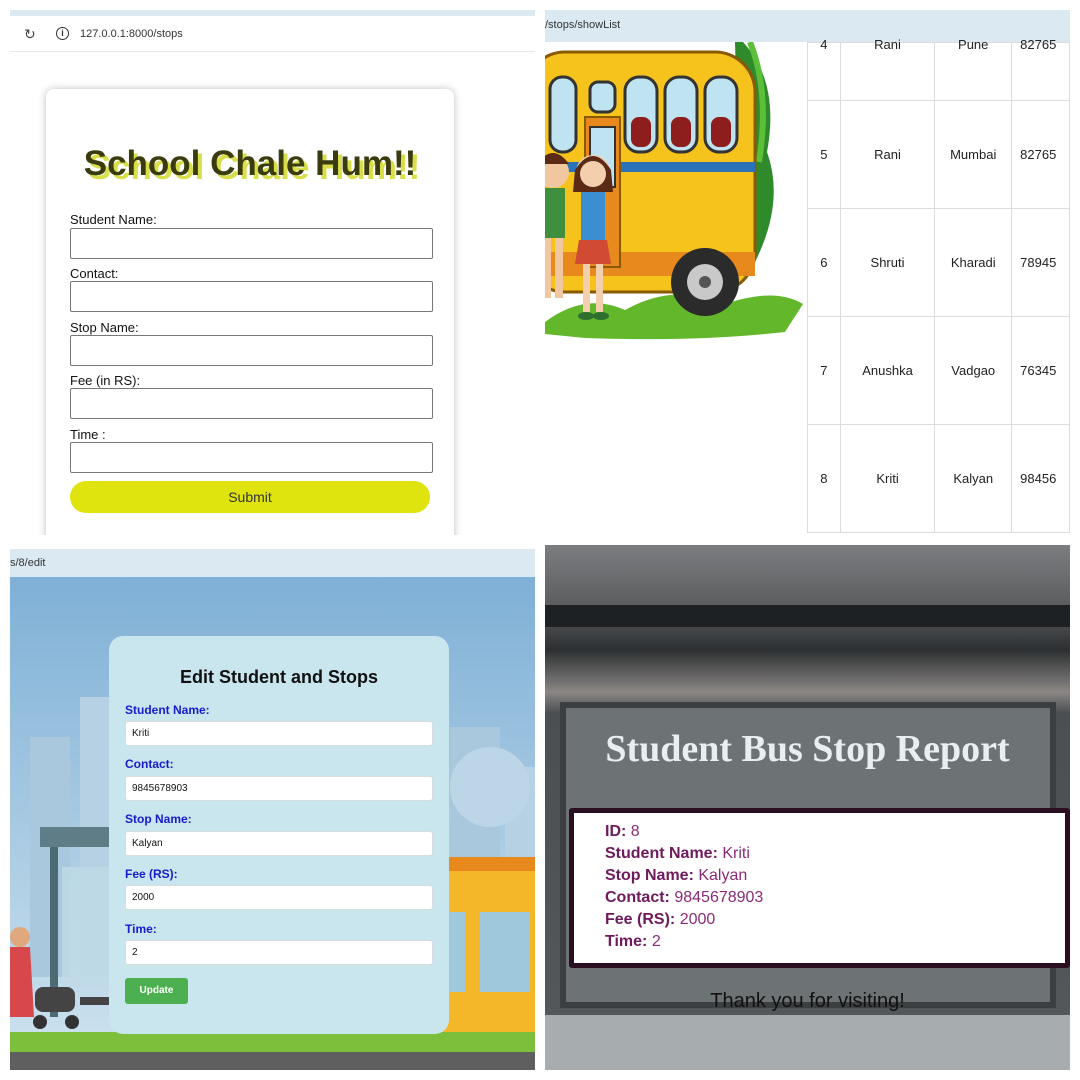 This screenshot has height=1080, width=1080. I want to click on school-bus-illustration, so click(674, 191).